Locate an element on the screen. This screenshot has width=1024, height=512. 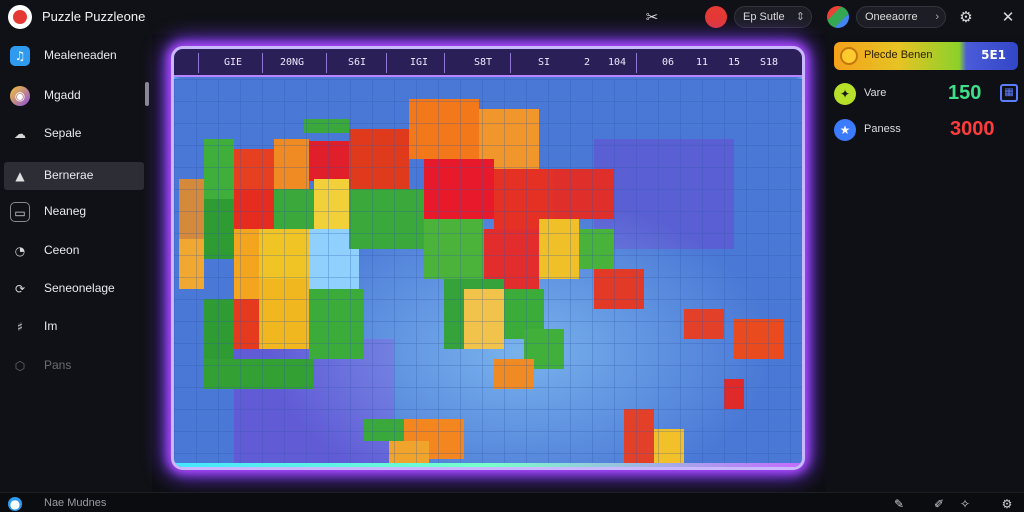
bottom-bar: ● Nae Mudnes ✎ ✐ ✧ ⚙ is located at coordinates (512, 502).